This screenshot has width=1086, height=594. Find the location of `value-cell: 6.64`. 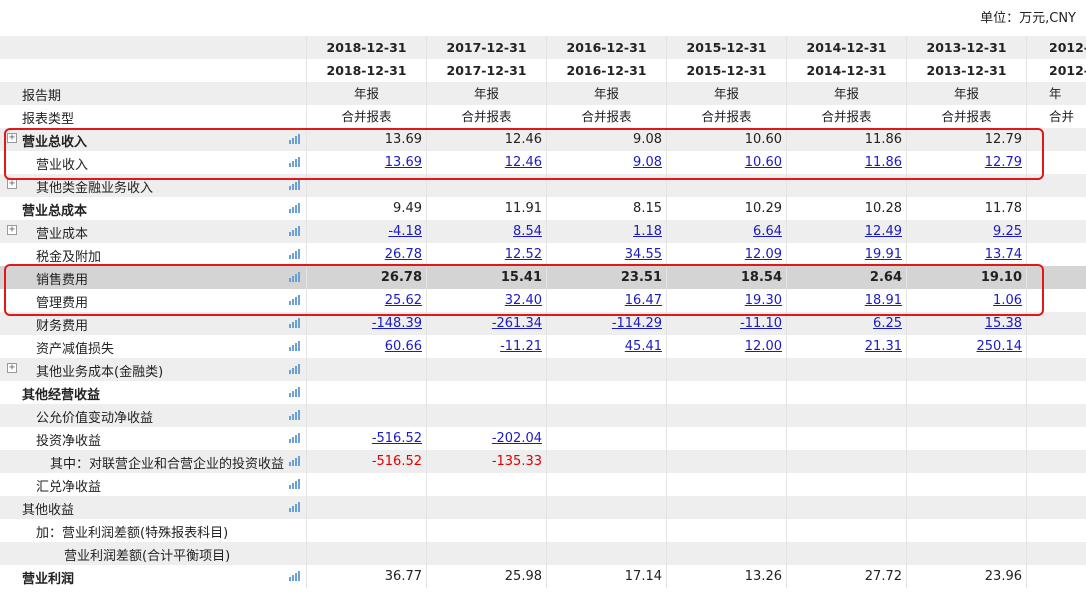

value-cell: 6.64 is located at coordinates (727, 231).